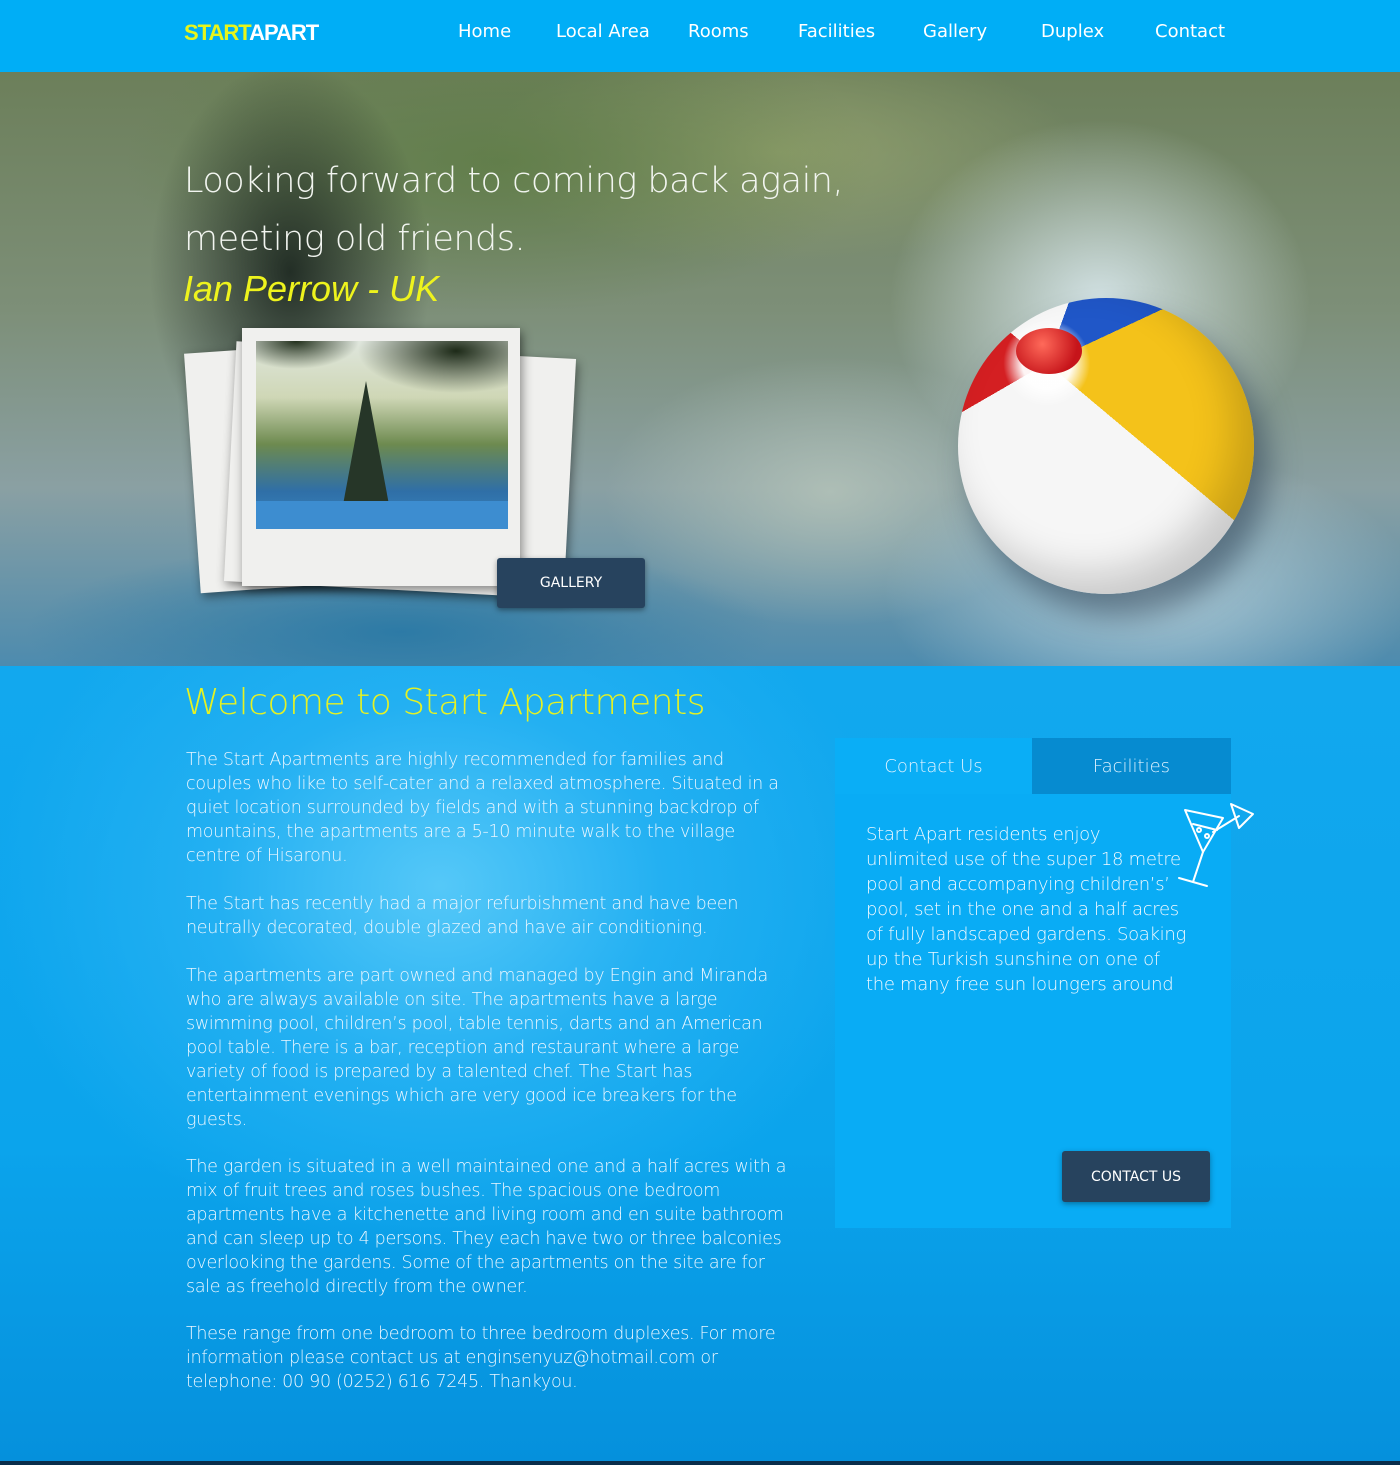 Image resolution: width=1400 pixels, height=1465 pixels. What do you see at coordinates (514, 181) in the screenshot?
I see `quote-line-1: Looking forward to coming back again,` at bounding box center [514, 181].